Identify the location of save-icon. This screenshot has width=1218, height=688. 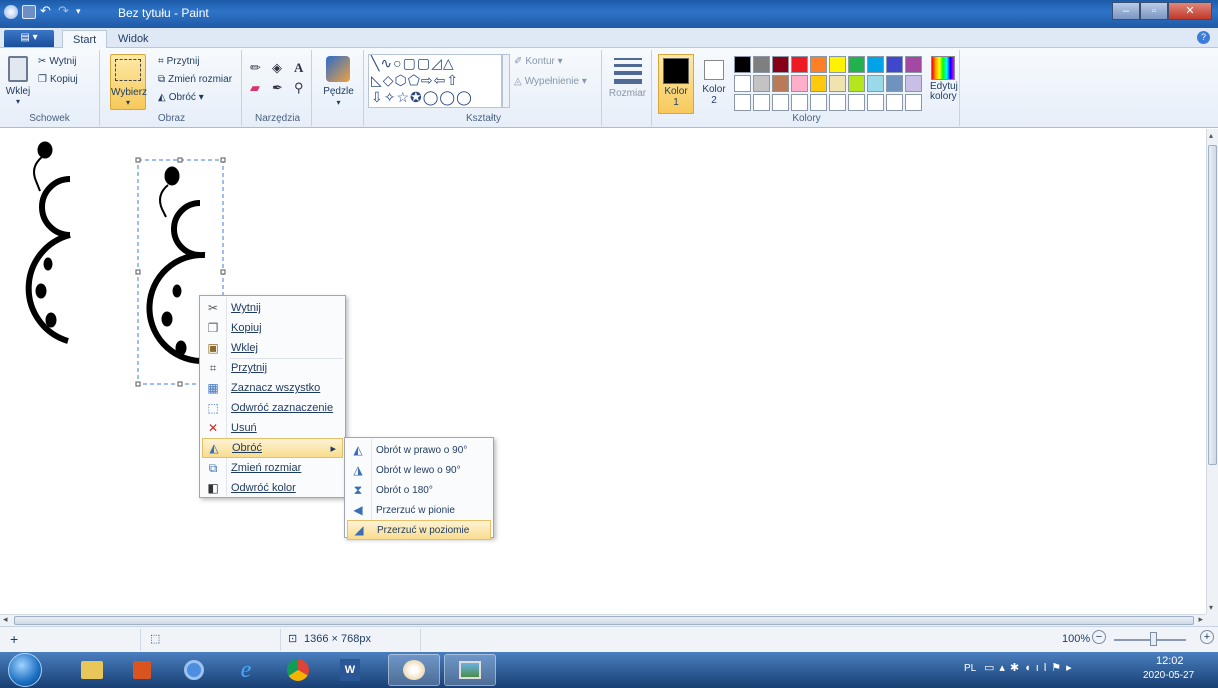
(29, 12).